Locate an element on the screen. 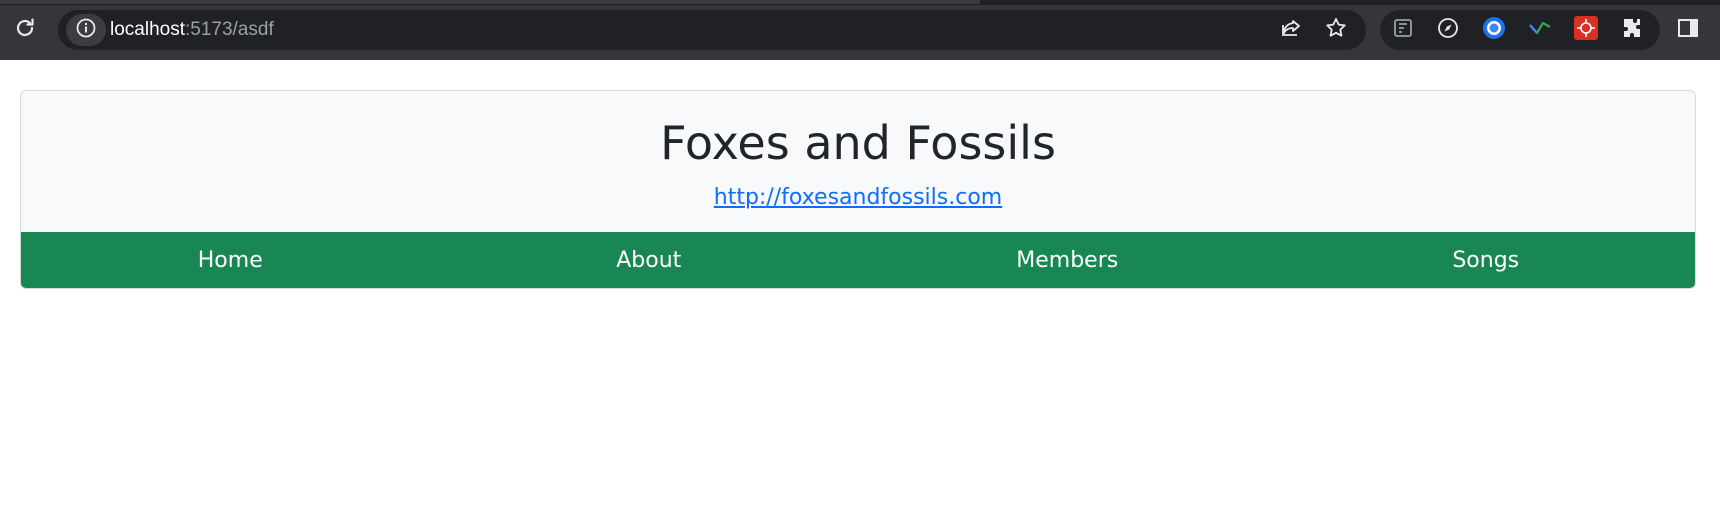  info-icon is located at coordinates (86, 30).